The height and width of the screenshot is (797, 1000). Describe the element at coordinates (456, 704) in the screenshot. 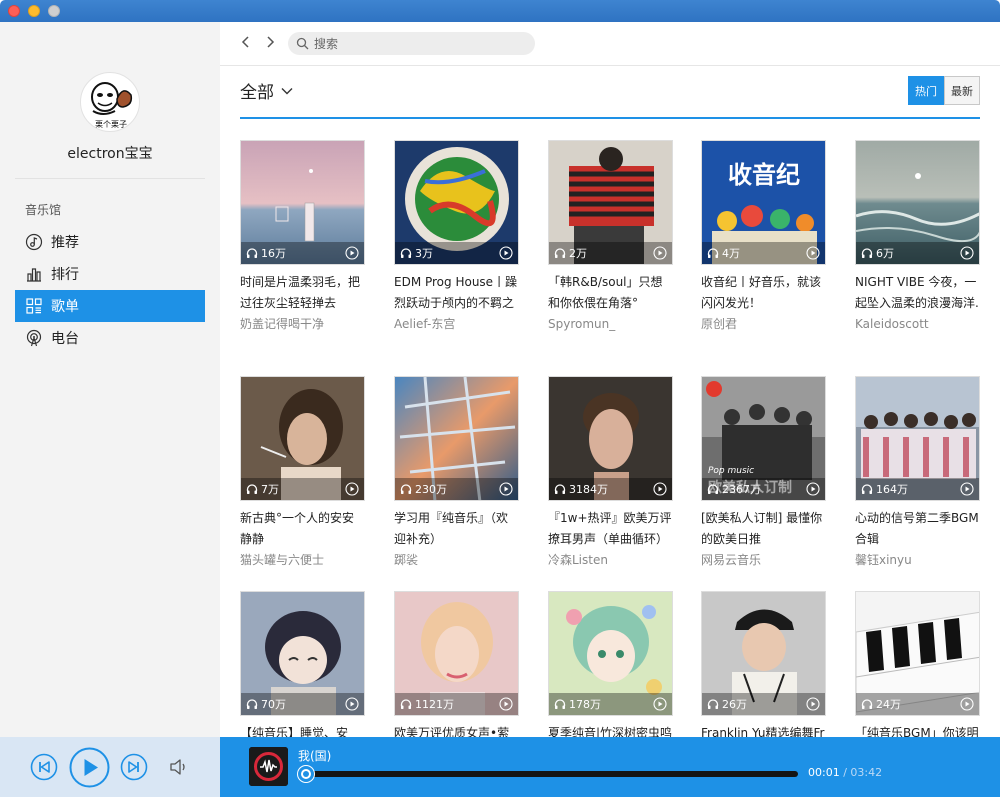

I see `play-count-overlay: 1121万` at that location.